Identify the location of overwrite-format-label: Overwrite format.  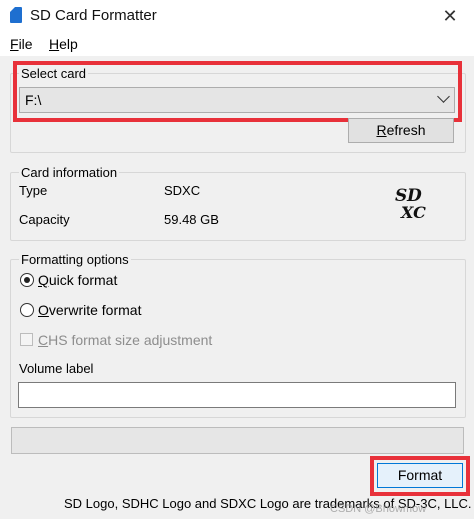
(89, 310).